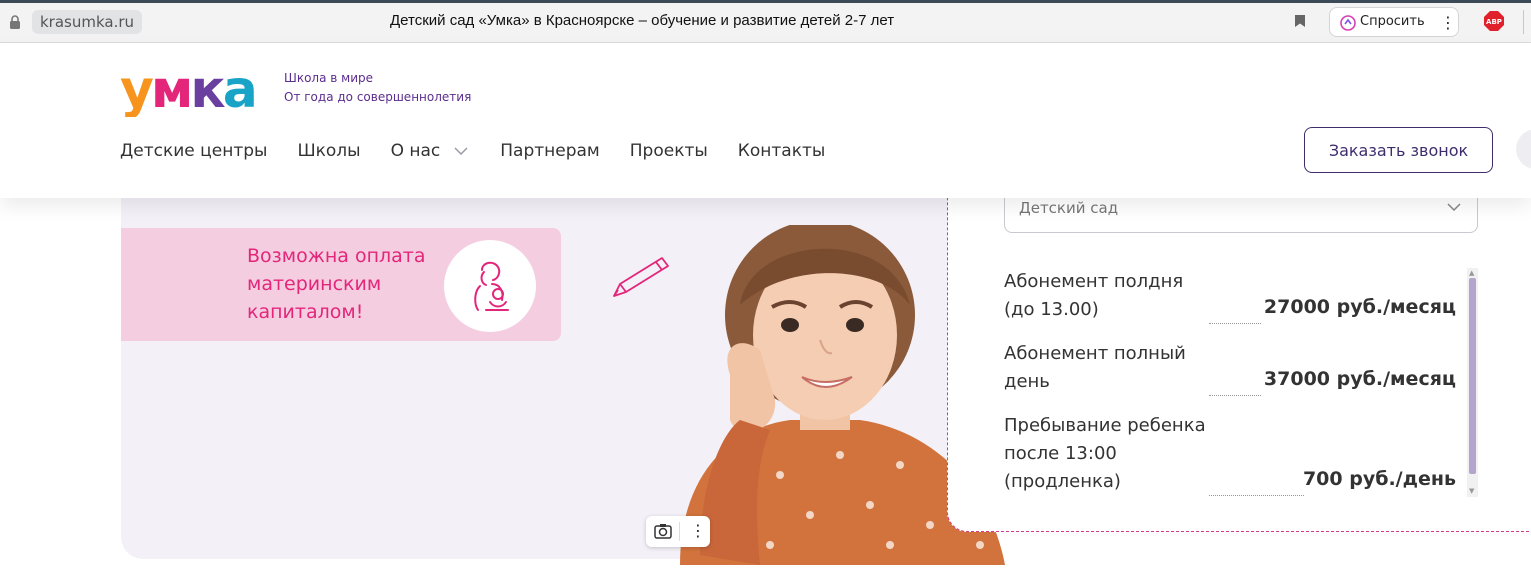  I want to click on scroll-up-arrow-icon: ▲, so click(1471, 273).